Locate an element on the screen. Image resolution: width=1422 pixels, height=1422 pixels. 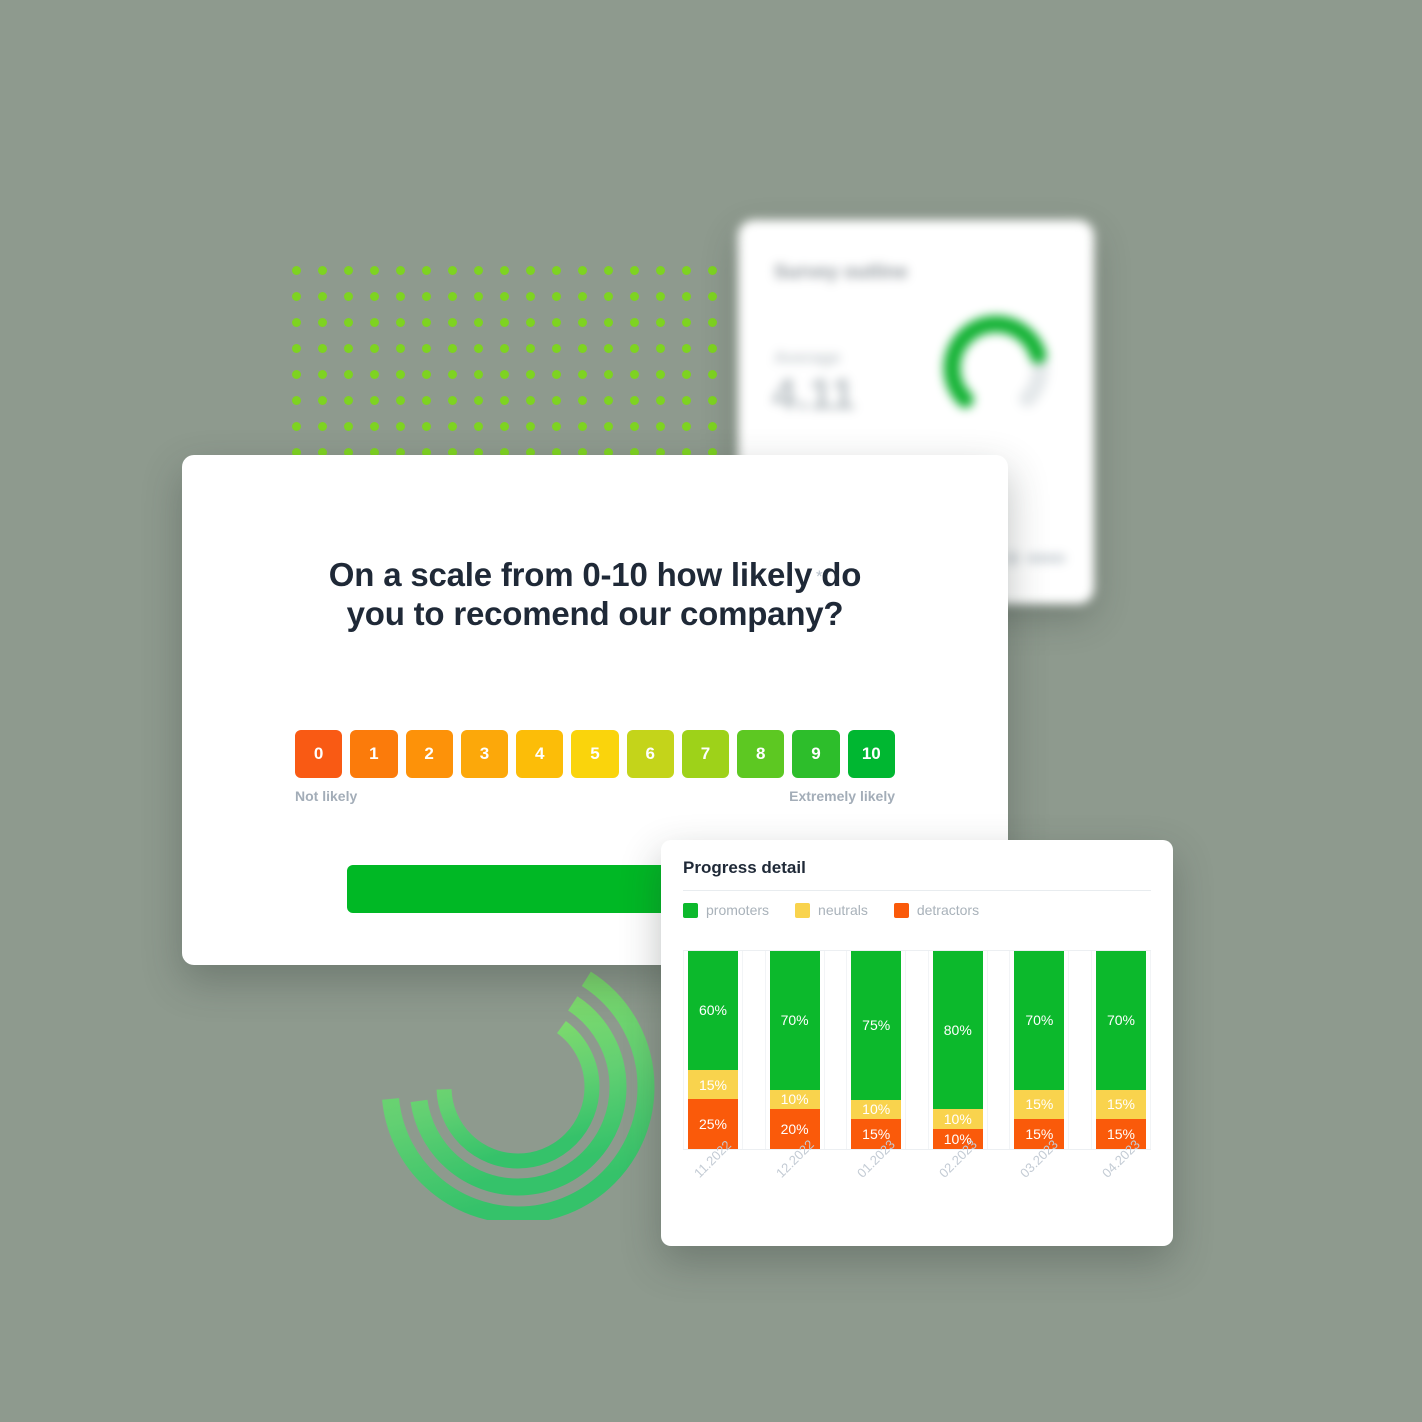
rating-button-1: 1 is located at coordinates (374, 754).